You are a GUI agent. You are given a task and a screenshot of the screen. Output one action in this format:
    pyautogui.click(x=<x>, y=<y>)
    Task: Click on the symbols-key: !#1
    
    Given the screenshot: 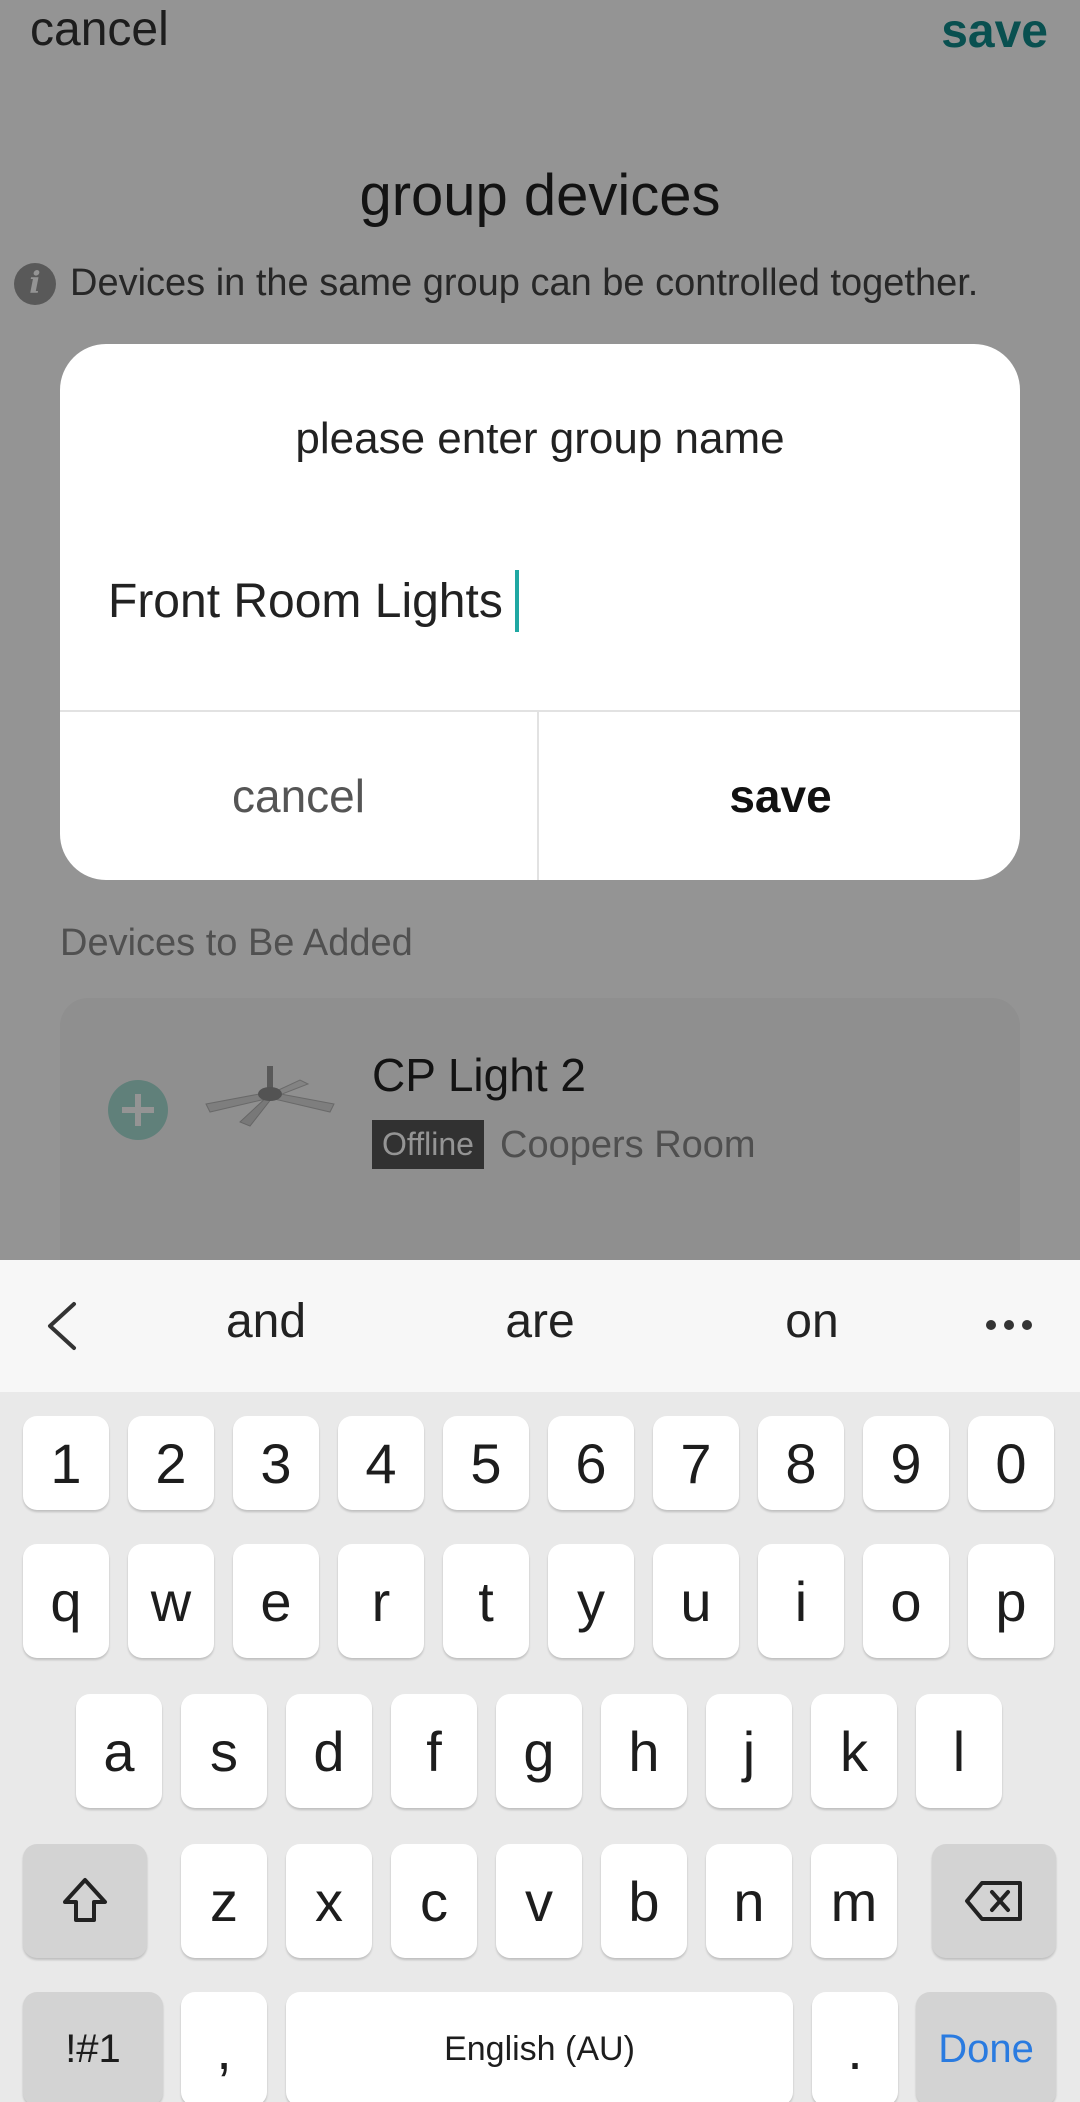 What is the action you would take?
    pyautogui.click(x=93, y=2047)
    